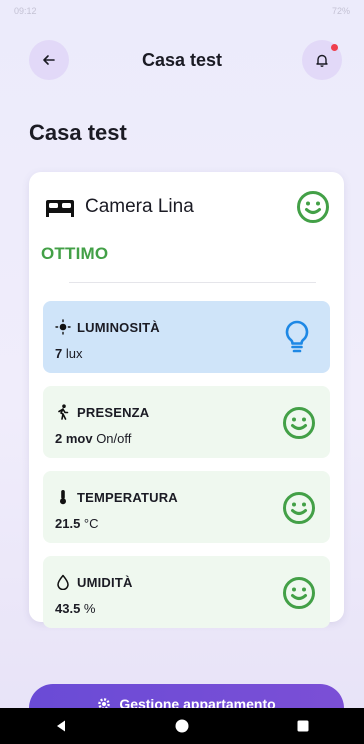 This screenshot has height=744, width=364. I want to click on notification-dot, so click(334, 47).